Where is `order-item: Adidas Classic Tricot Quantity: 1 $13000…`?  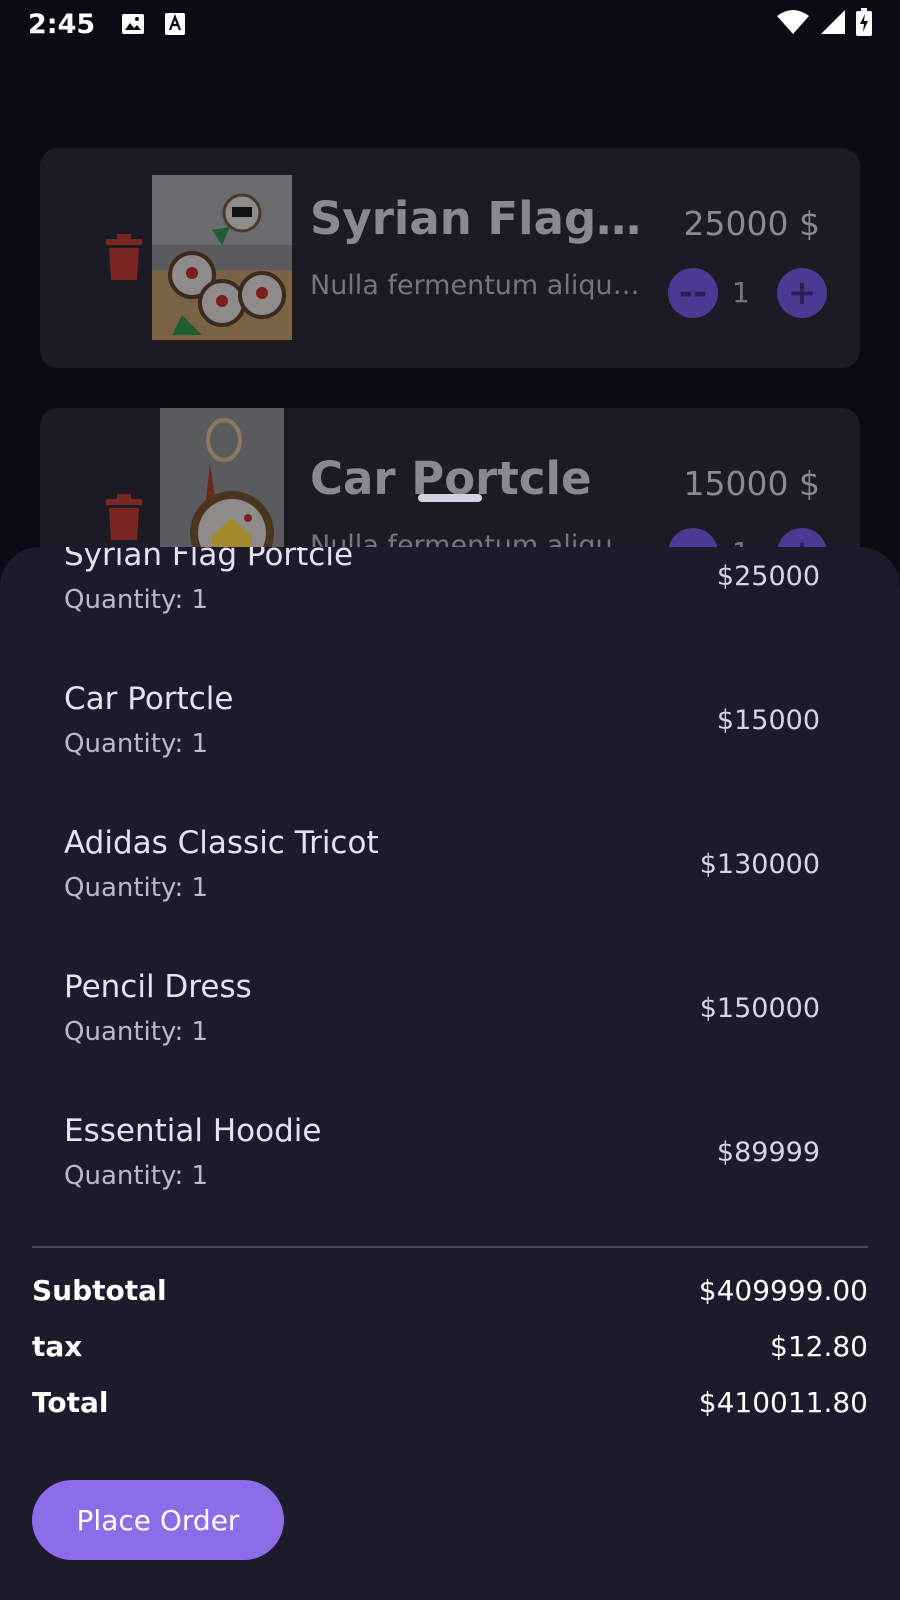 order-item: Adidas Classic Tricot Quantity: 1 $13000… is located at coordinates (442, 885).